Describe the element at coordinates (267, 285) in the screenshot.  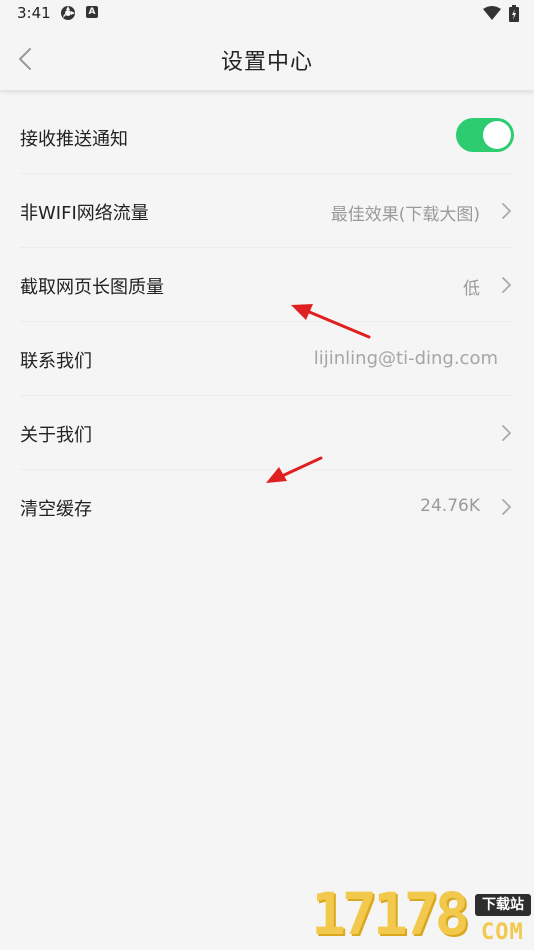
I see `settings-row-screenshot-quality: 截取网页长图质量 低` at that location.